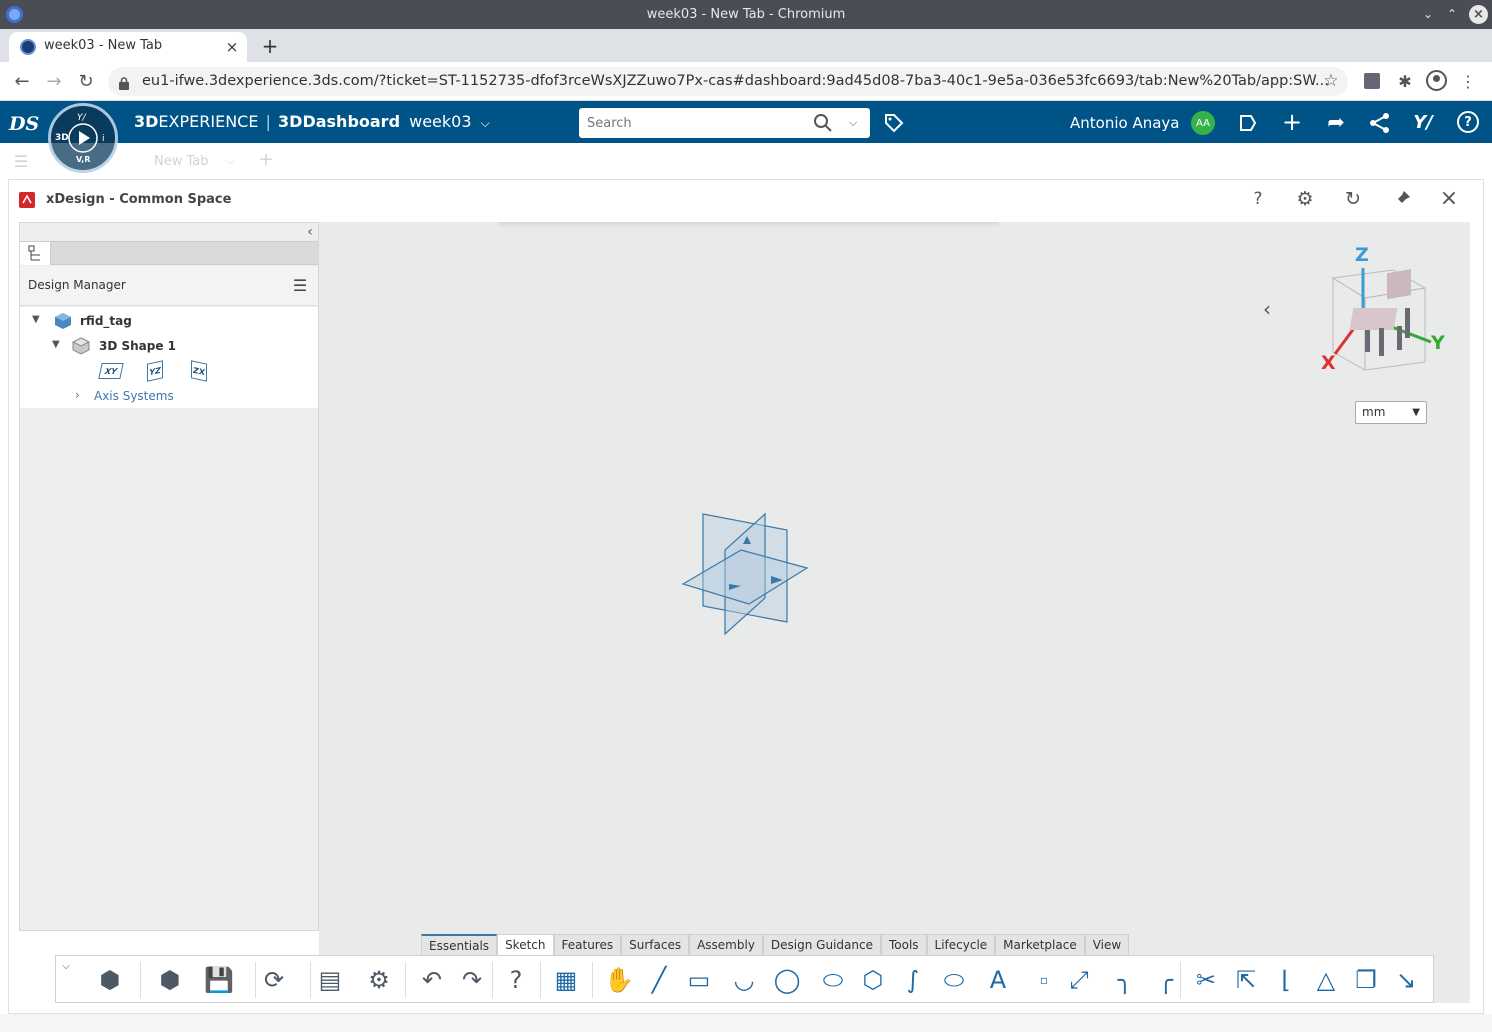 The width and height of the screenshot is (1492, 1032). I want to click on arc-icon: ◡, so click(744, 980).